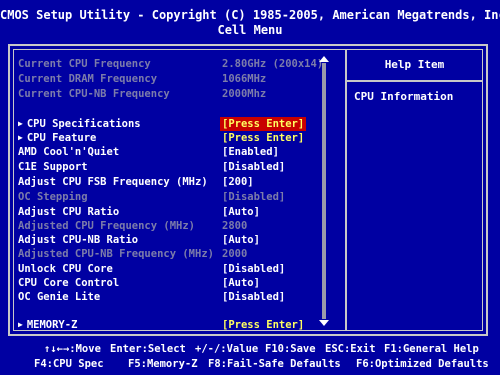 This screenshot has width=500, height=375. Describe the element at coordinates (414, 64) in the screenshot. I see `help-title: Help Item` at that location.